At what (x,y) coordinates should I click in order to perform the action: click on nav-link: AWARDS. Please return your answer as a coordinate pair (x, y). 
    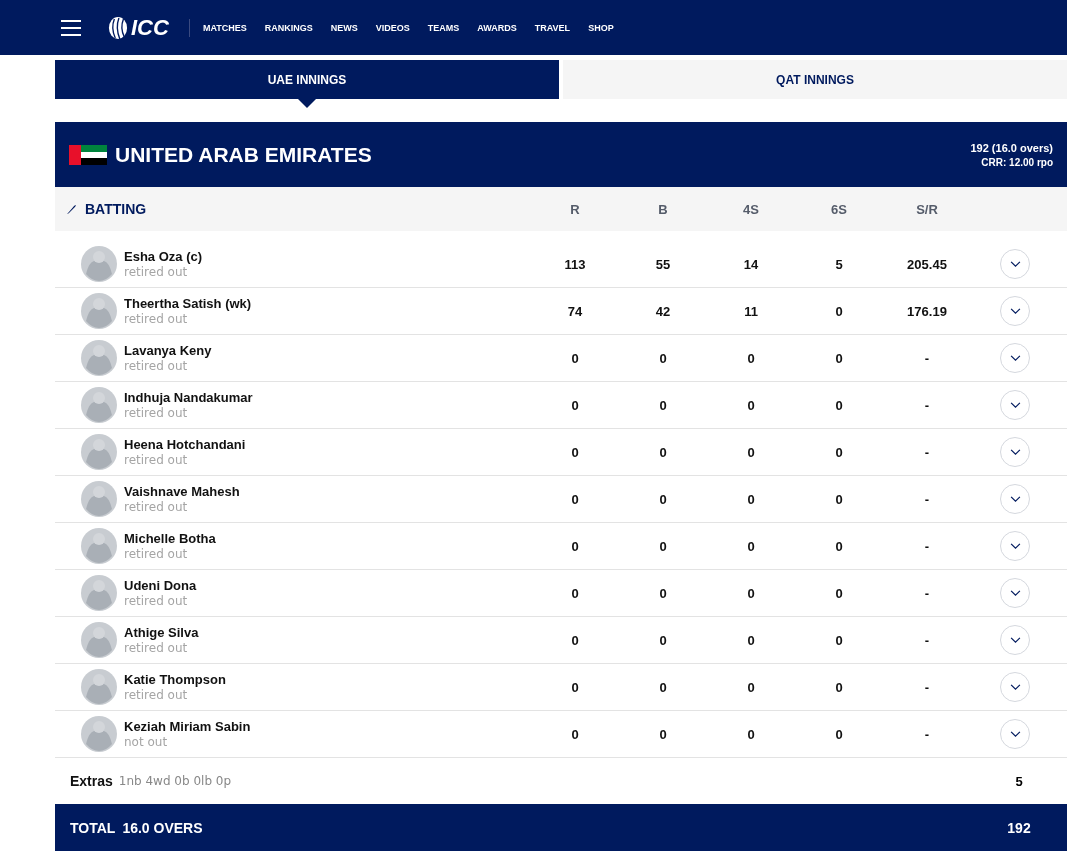
    Looking at the image, I should click on (497, 27).